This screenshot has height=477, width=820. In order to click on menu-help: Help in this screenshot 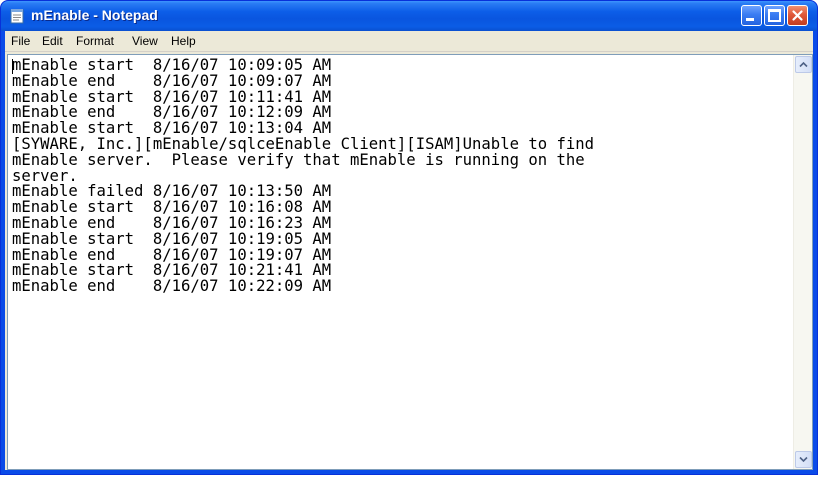, I will do `click(183, 41)`.